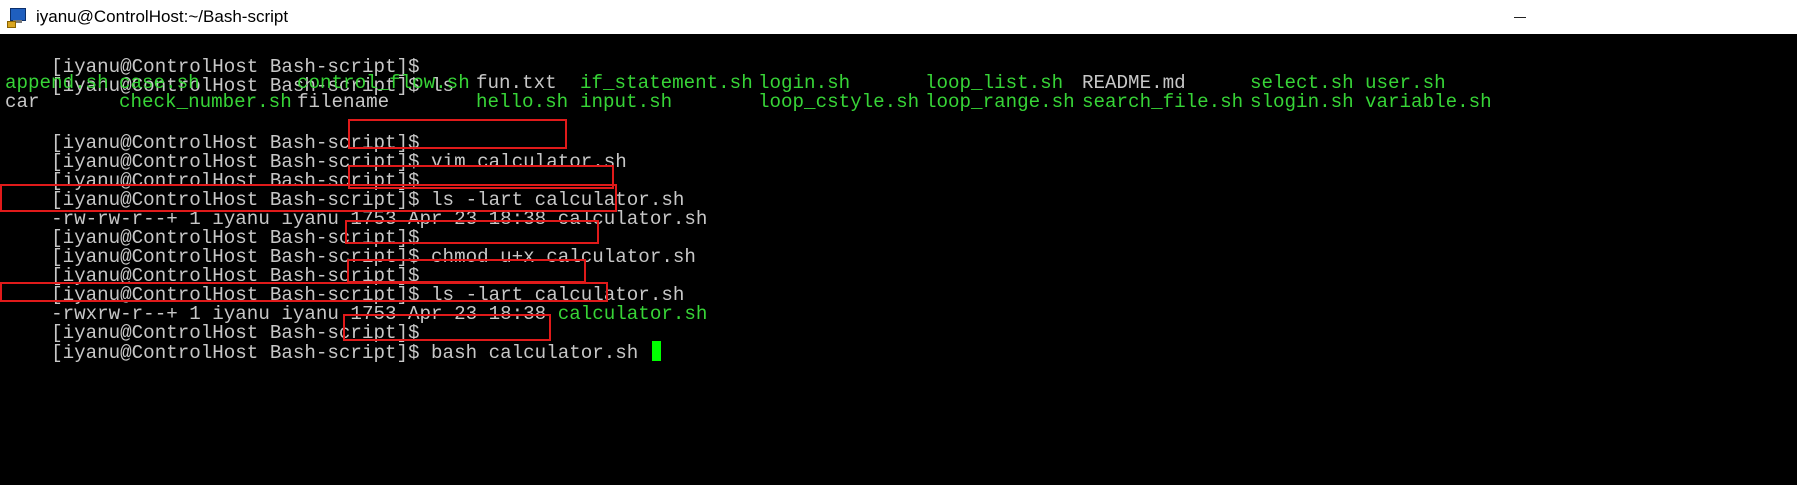 This screenshot has width=1797, height=485. I want to click on minimize-button, so click(1520, 17).